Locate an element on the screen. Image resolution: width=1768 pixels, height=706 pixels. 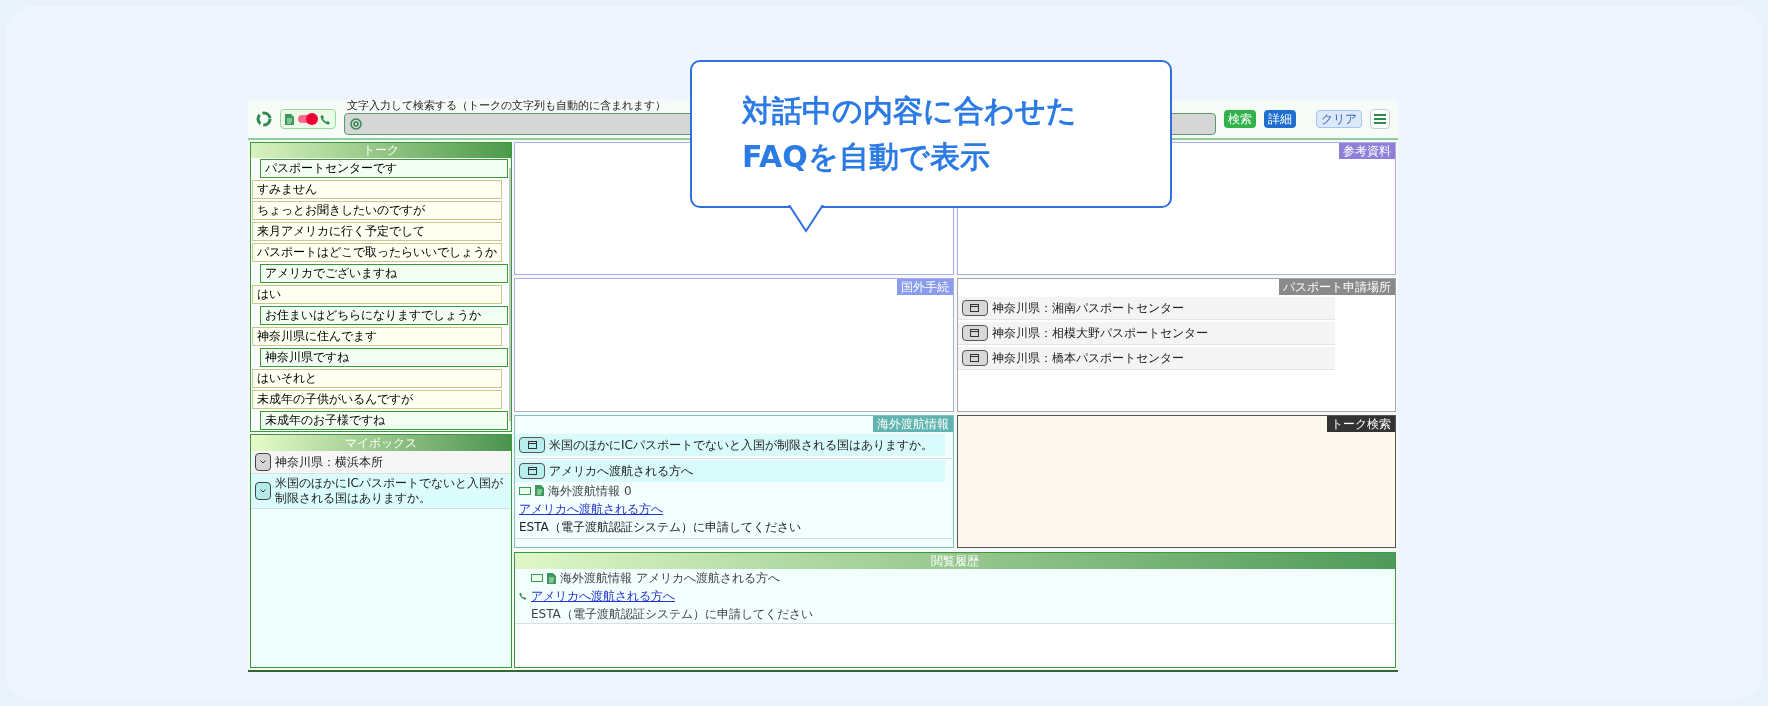
place-row: 神奈川県：相模大野パスポートセンター is located at coordinates (1146, 334).